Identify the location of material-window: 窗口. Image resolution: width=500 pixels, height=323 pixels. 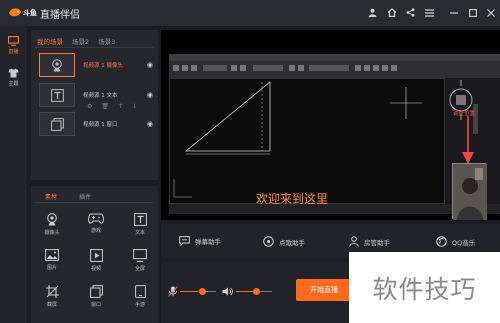
(96, 298).